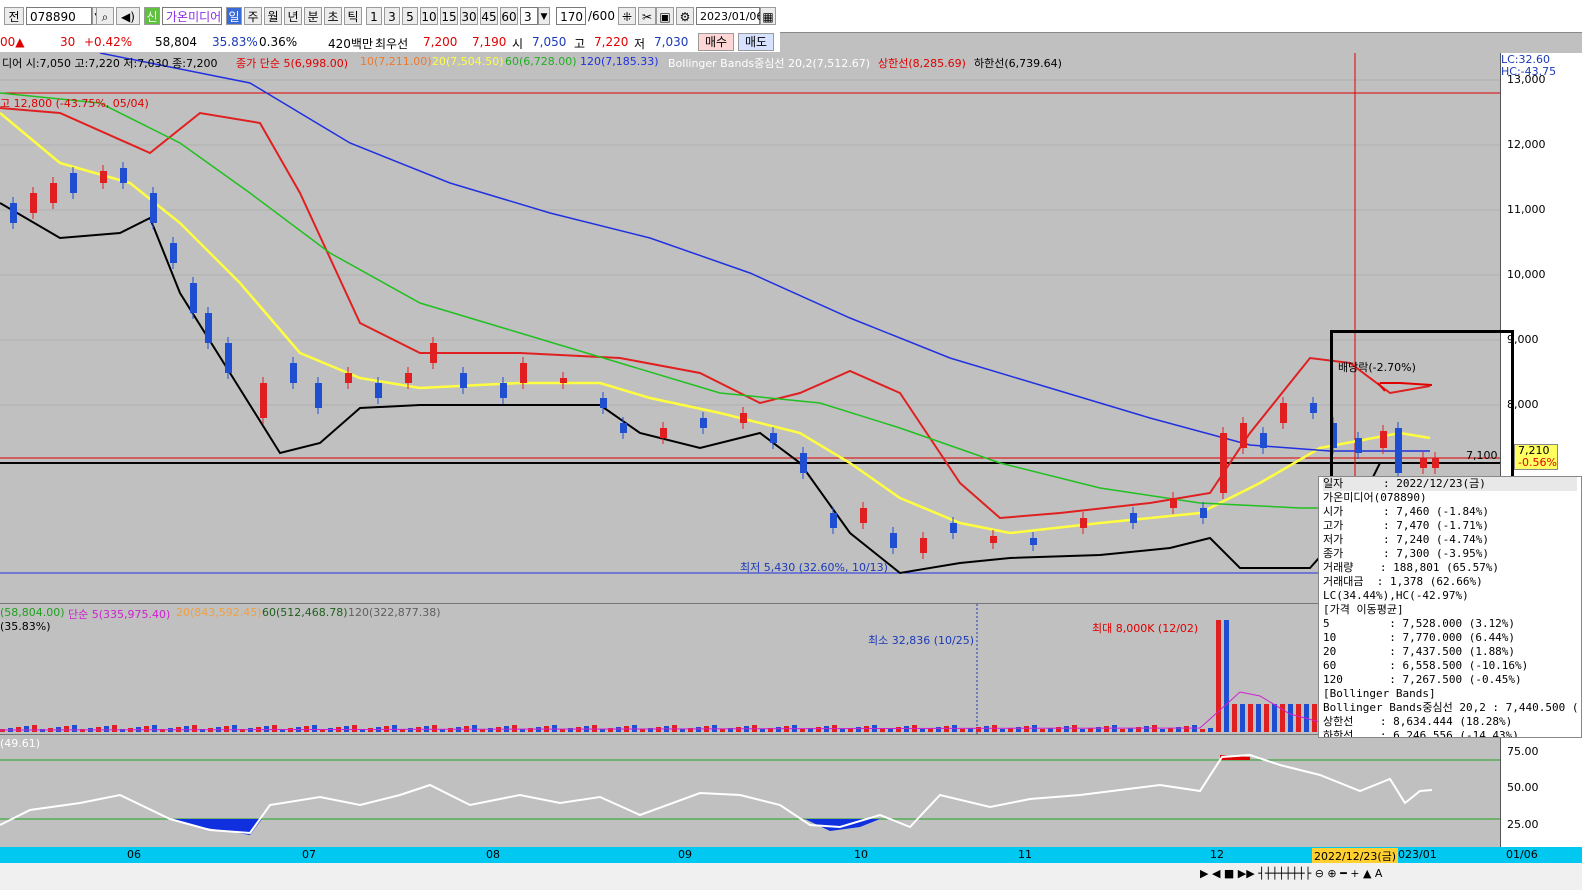 The image size is (1582, 890). I want to click on tooltip-line: 저가 : 7,240 (-4.74%), so click(1406, 539).